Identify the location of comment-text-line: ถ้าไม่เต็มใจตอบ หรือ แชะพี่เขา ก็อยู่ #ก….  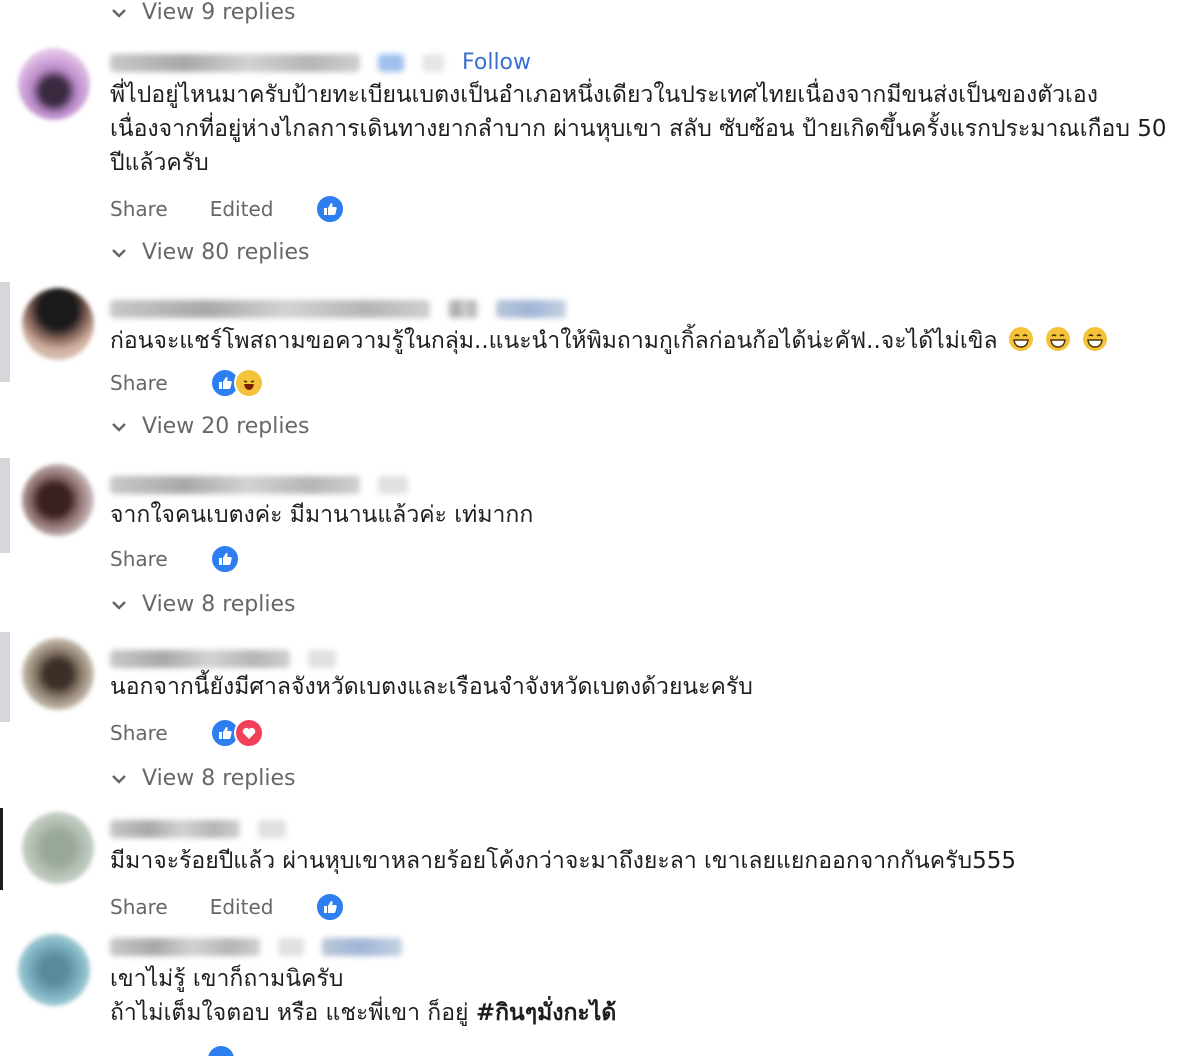
(640, 1013).